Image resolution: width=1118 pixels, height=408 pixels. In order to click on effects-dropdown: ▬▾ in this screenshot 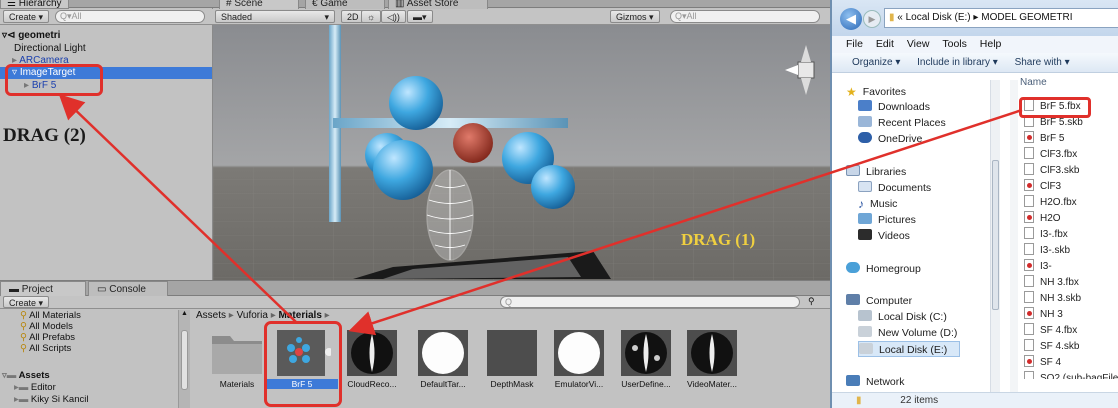, I will do `click(420, 16)`.